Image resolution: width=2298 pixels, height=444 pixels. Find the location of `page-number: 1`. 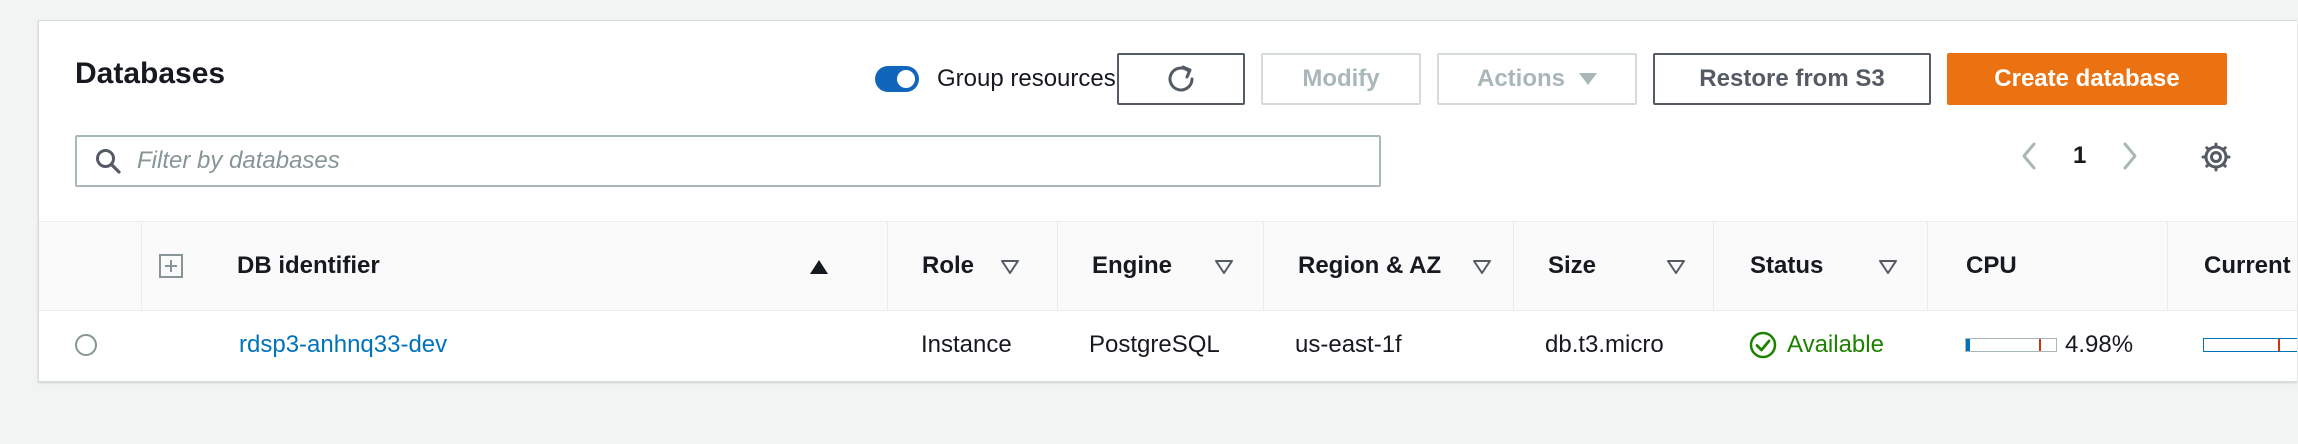

page-number: 1 is located at coordinates (2079, 156).